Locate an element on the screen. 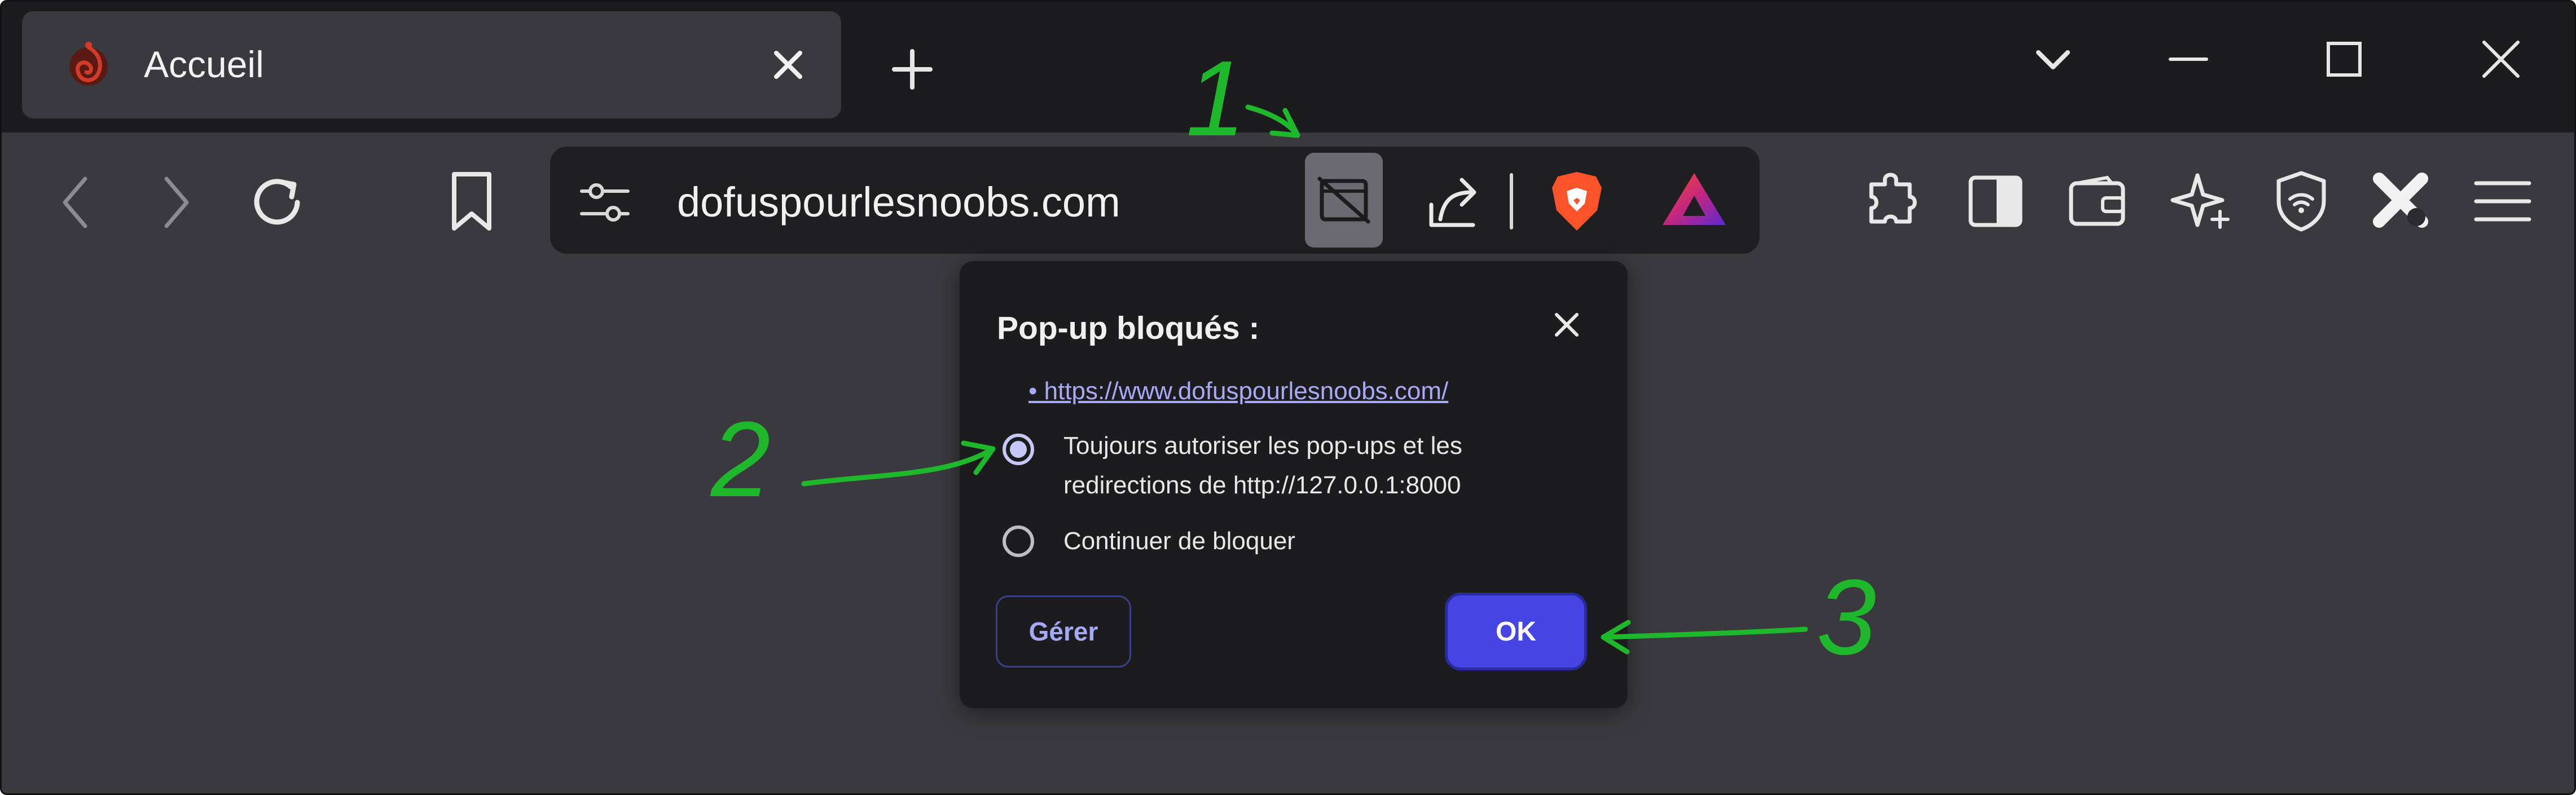 This screenshot has width=2576, height=795. maximize-icon is located at coordinates (2344, 59).